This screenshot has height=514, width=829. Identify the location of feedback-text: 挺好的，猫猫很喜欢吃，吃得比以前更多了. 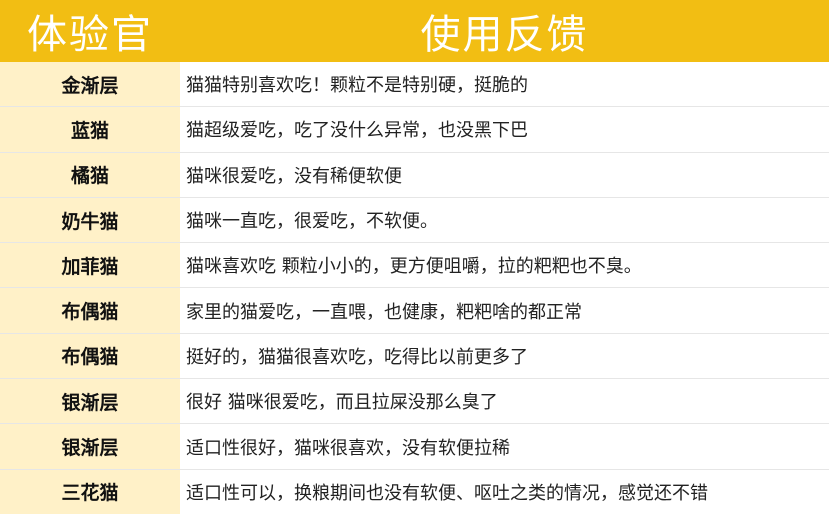
(357, 357).